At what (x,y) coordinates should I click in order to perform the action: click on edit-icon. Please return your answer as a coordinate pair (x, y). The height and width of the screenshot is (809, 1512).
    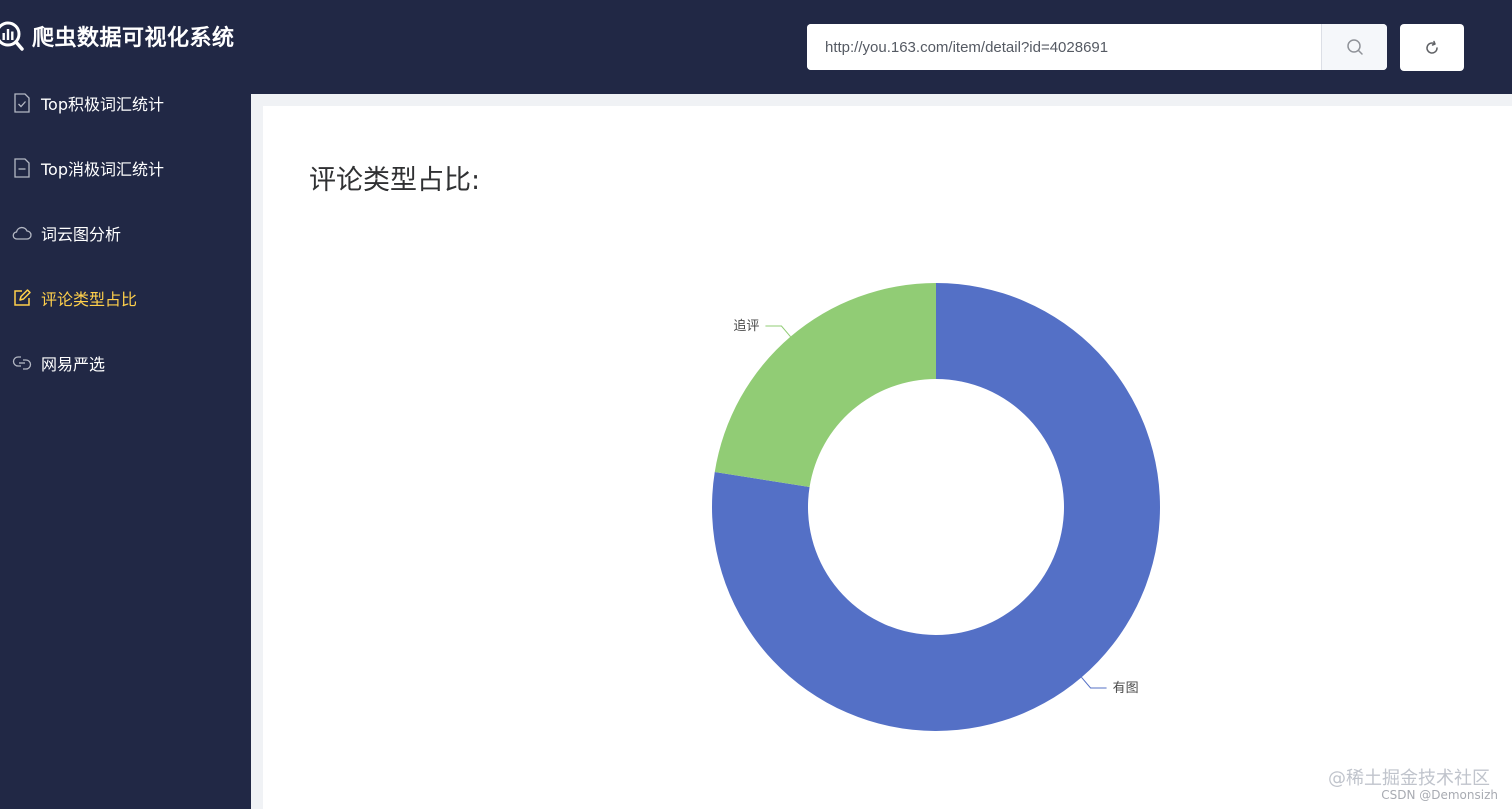
    Looking at the image, I should click on (22, 298).